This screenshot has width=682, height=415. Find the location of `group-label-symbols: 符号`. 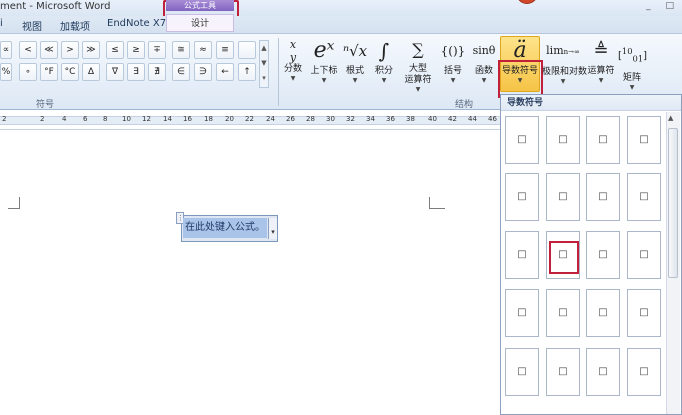

group-label-symbols: 符号 is located at coordinates (45, 105).